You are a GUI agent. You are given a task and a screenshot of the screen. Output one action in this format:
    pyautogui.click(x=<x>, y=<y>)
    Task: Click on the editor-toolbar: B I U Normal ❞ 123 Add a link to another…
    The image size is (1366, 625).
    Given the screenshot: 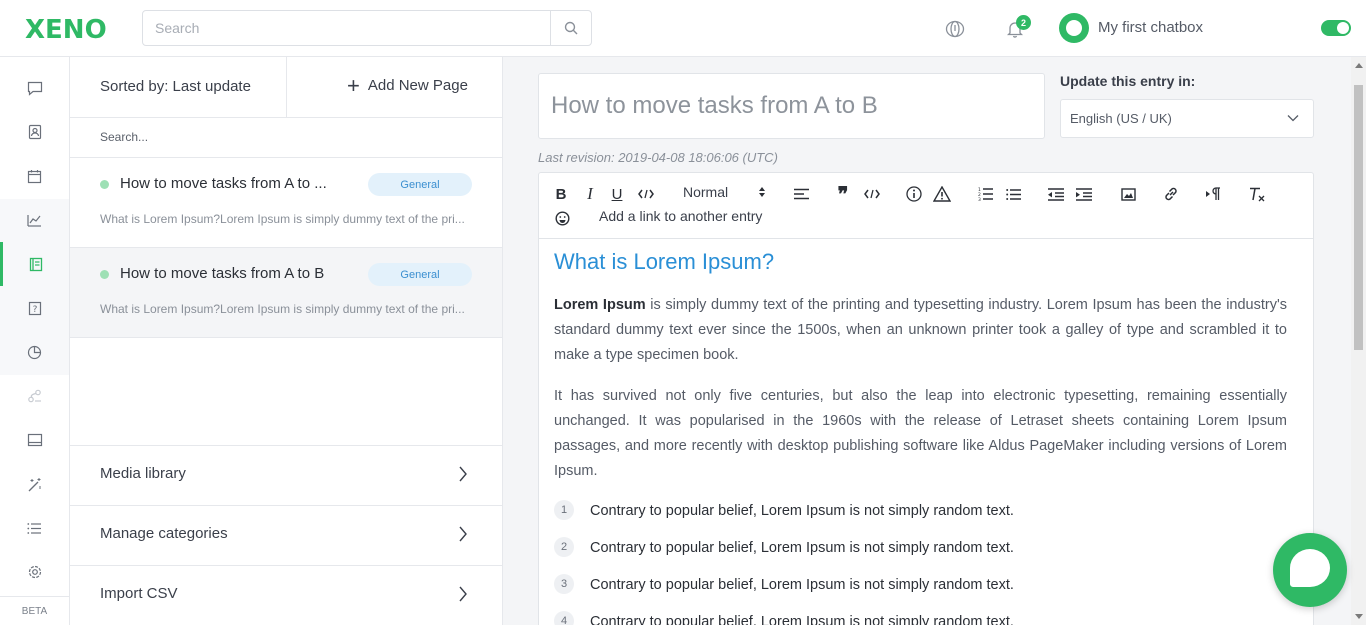 What is the action you would take?
    pyautogui.click(x=926, y=206)
    